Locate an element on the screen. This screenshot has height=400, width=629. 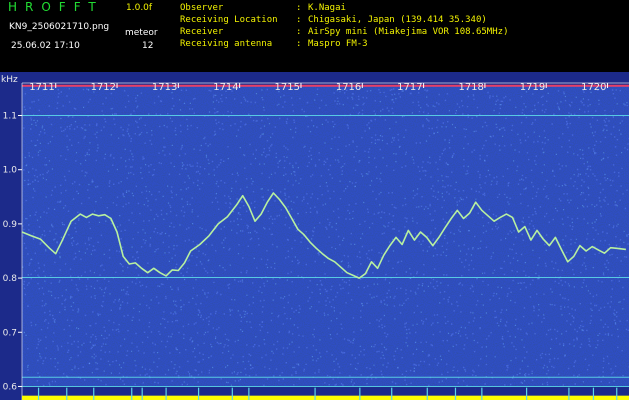
meteor-count: 12 is located at coordinates (148, 46).